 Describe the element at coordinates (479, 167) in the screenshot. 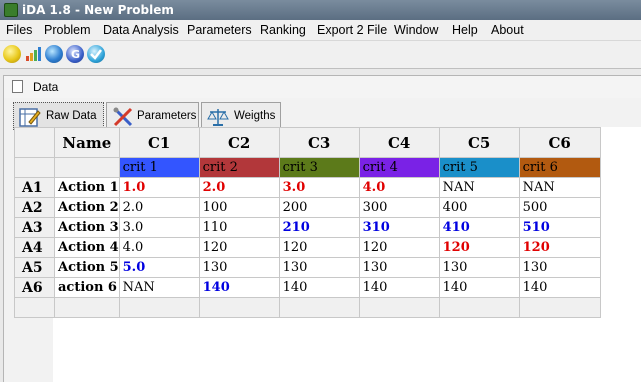

I see `criterion-cell: crit 5` at that location.